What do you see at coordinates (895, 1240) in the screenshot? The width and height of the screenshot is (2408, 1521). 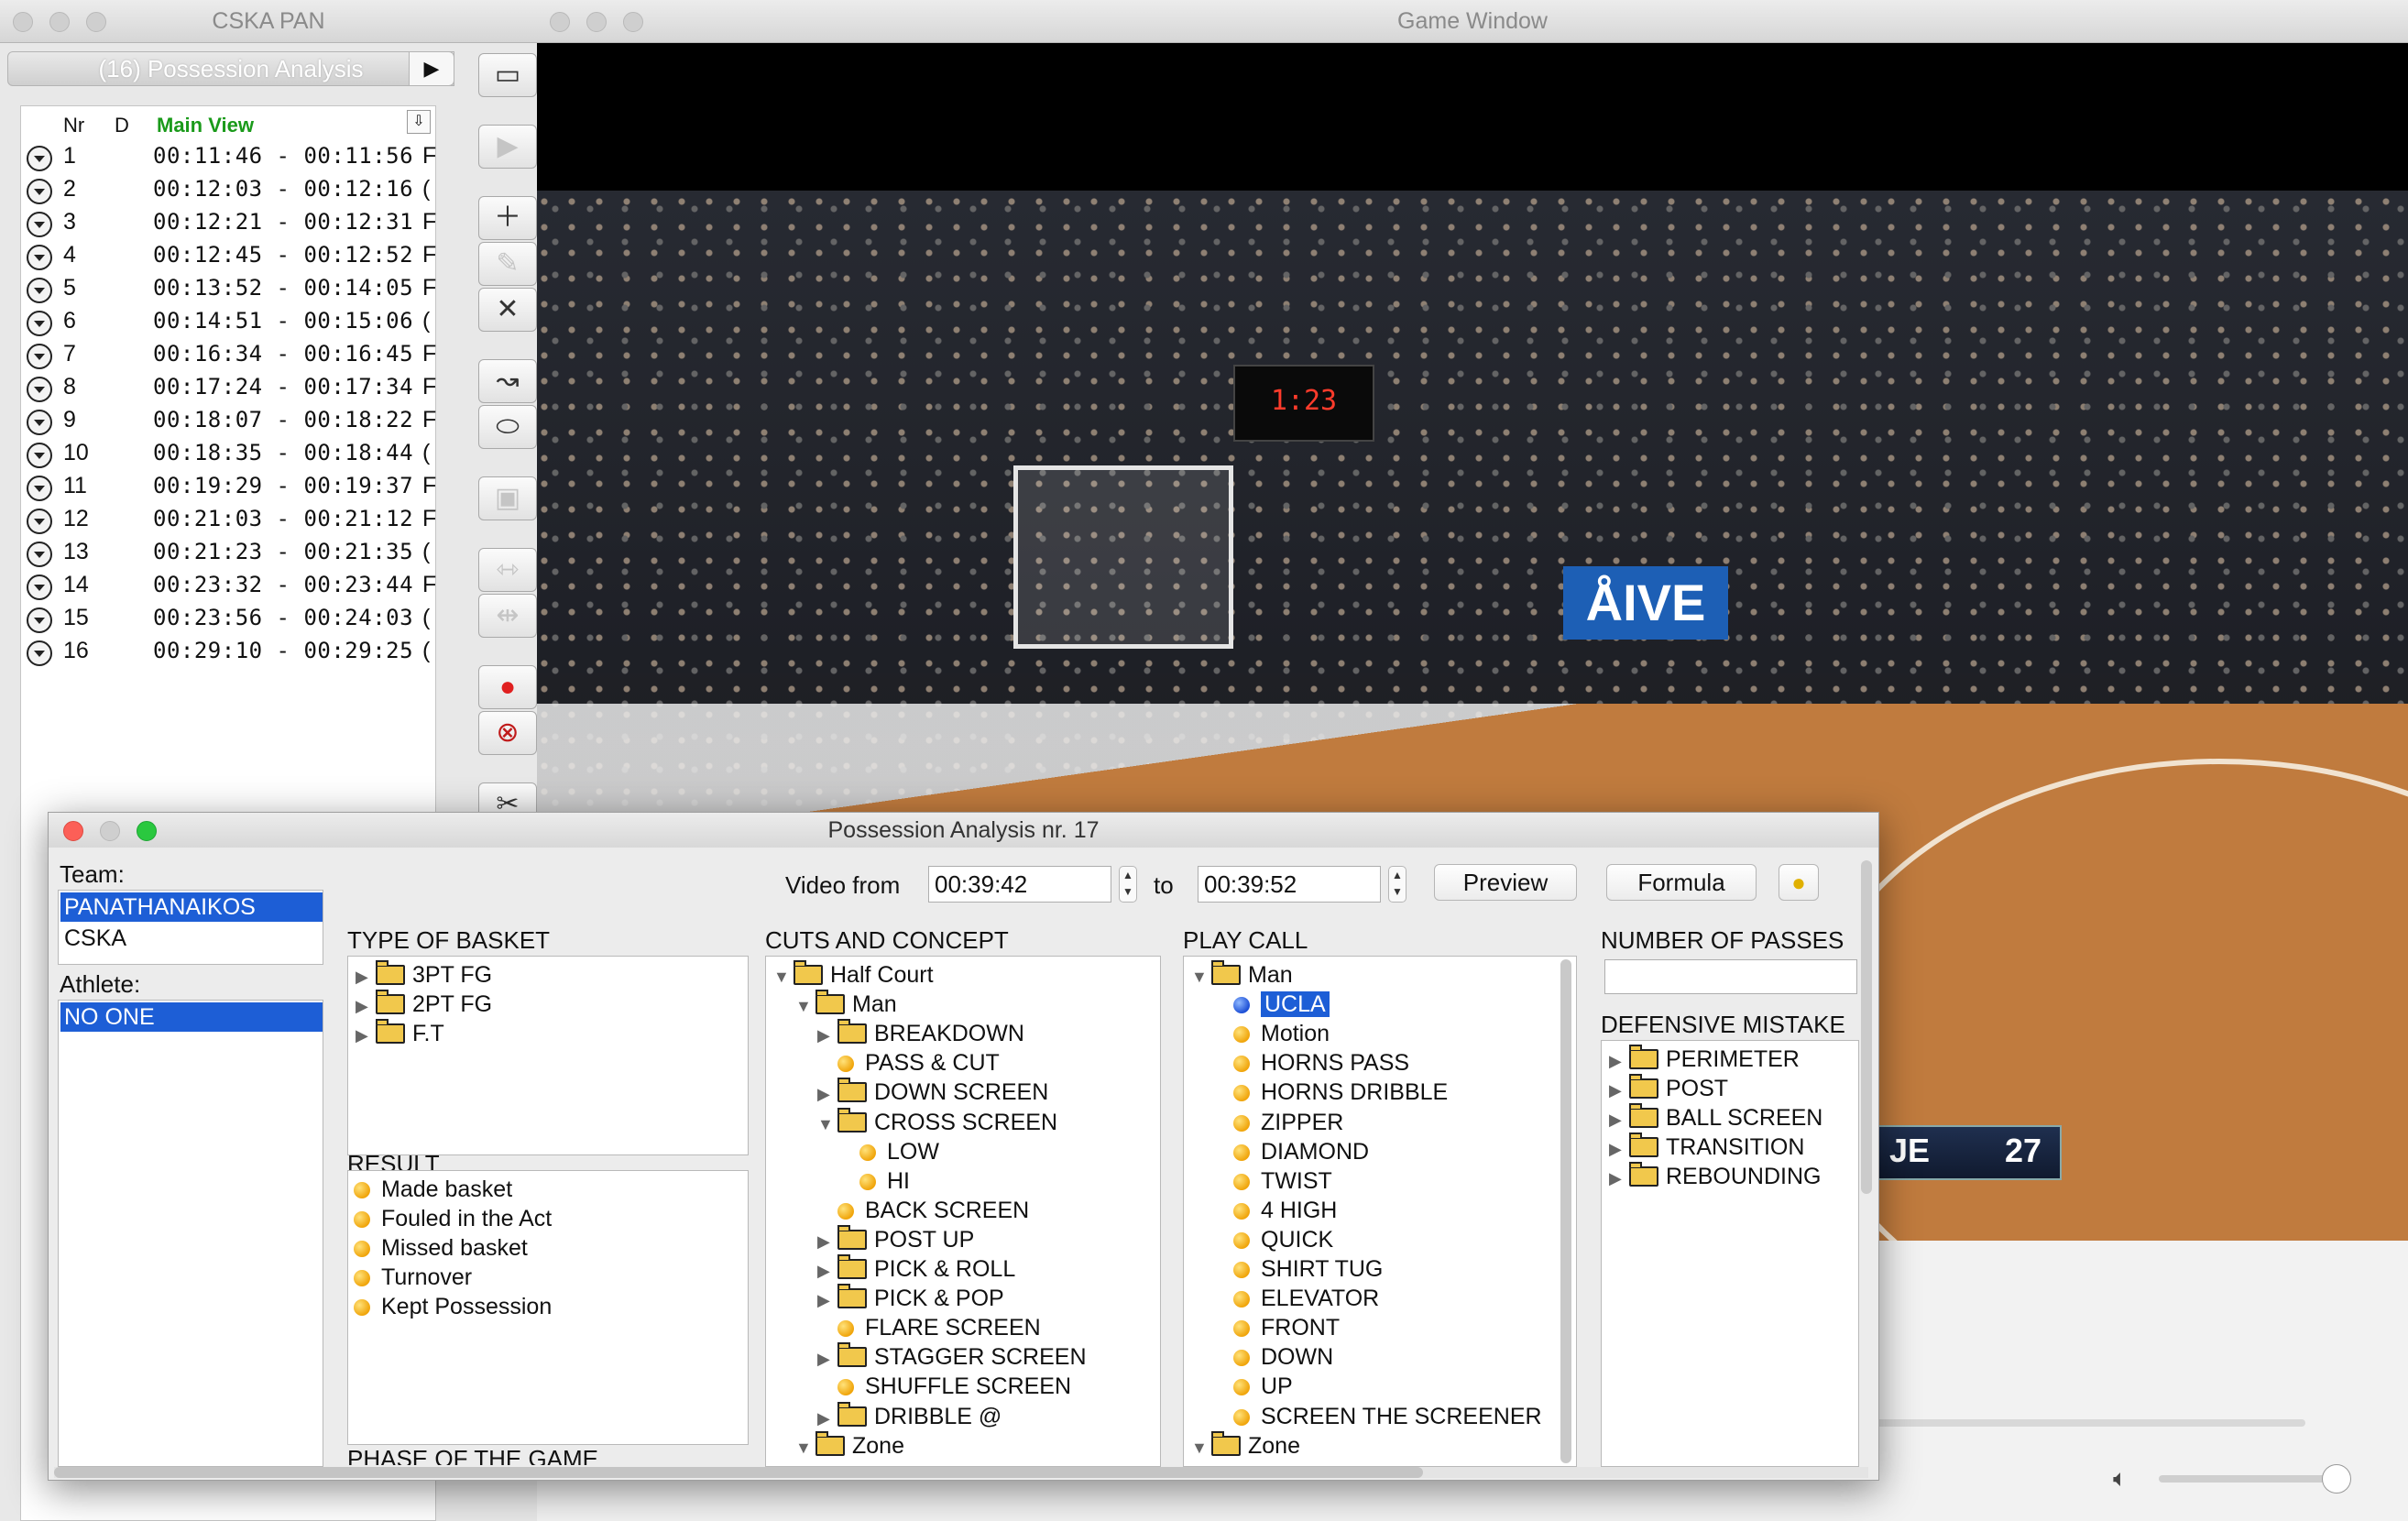 I see `cuts-item: ▶ POST UP` at bounding box center [895, 1240].